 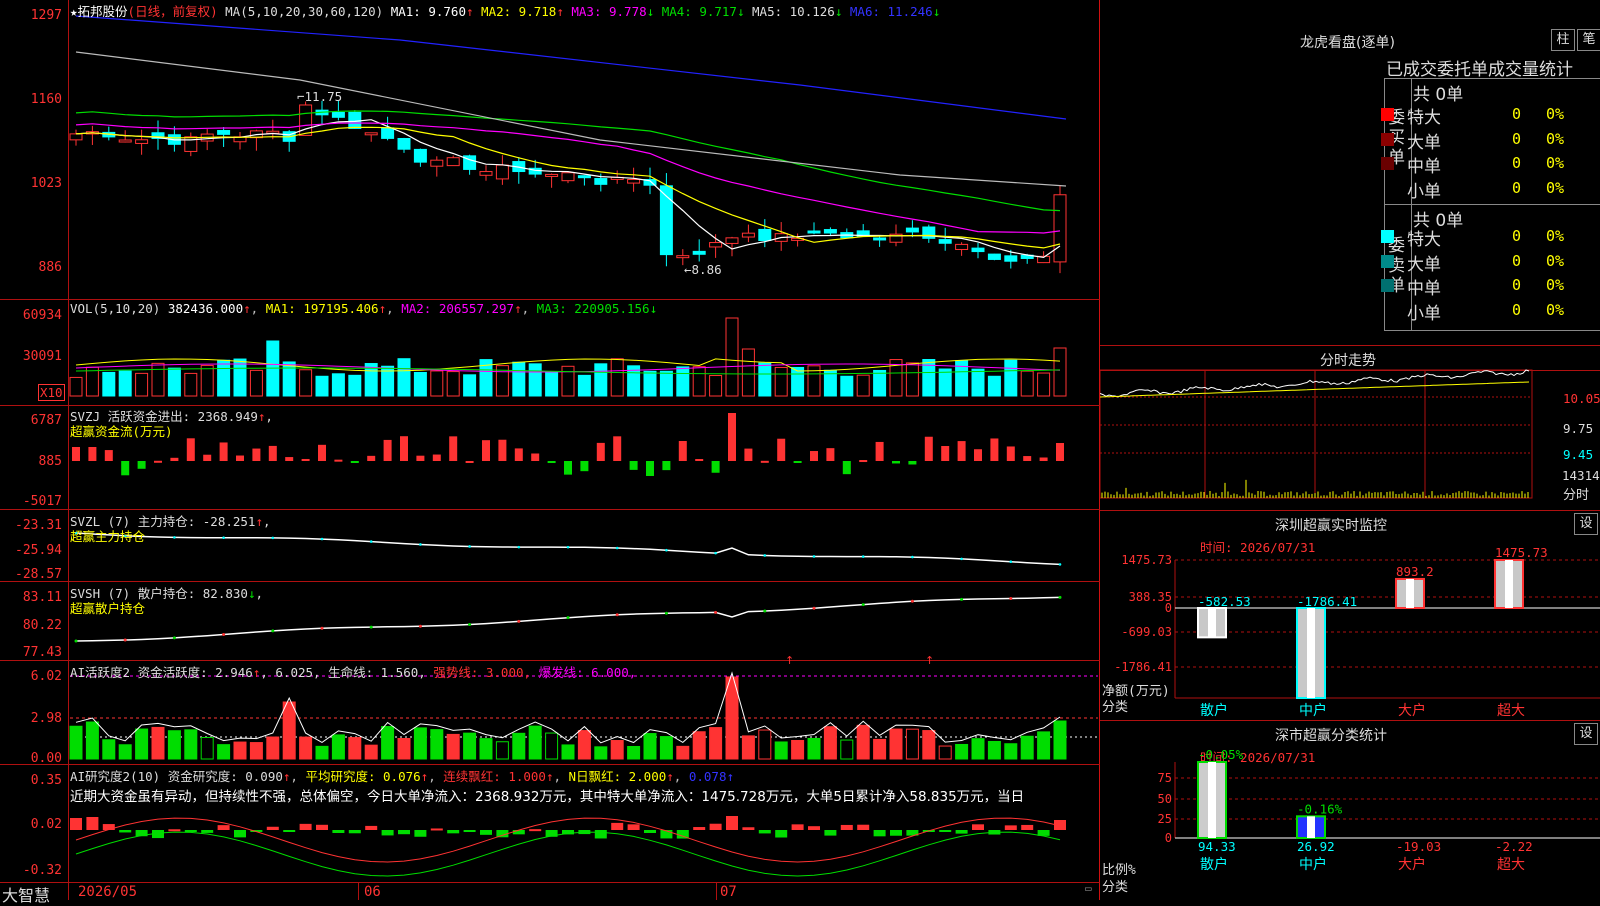 What do you see at coordinates (50, 267) in the screenshot?
I see `main-ytick: 886` at bounding box center [50, 267].